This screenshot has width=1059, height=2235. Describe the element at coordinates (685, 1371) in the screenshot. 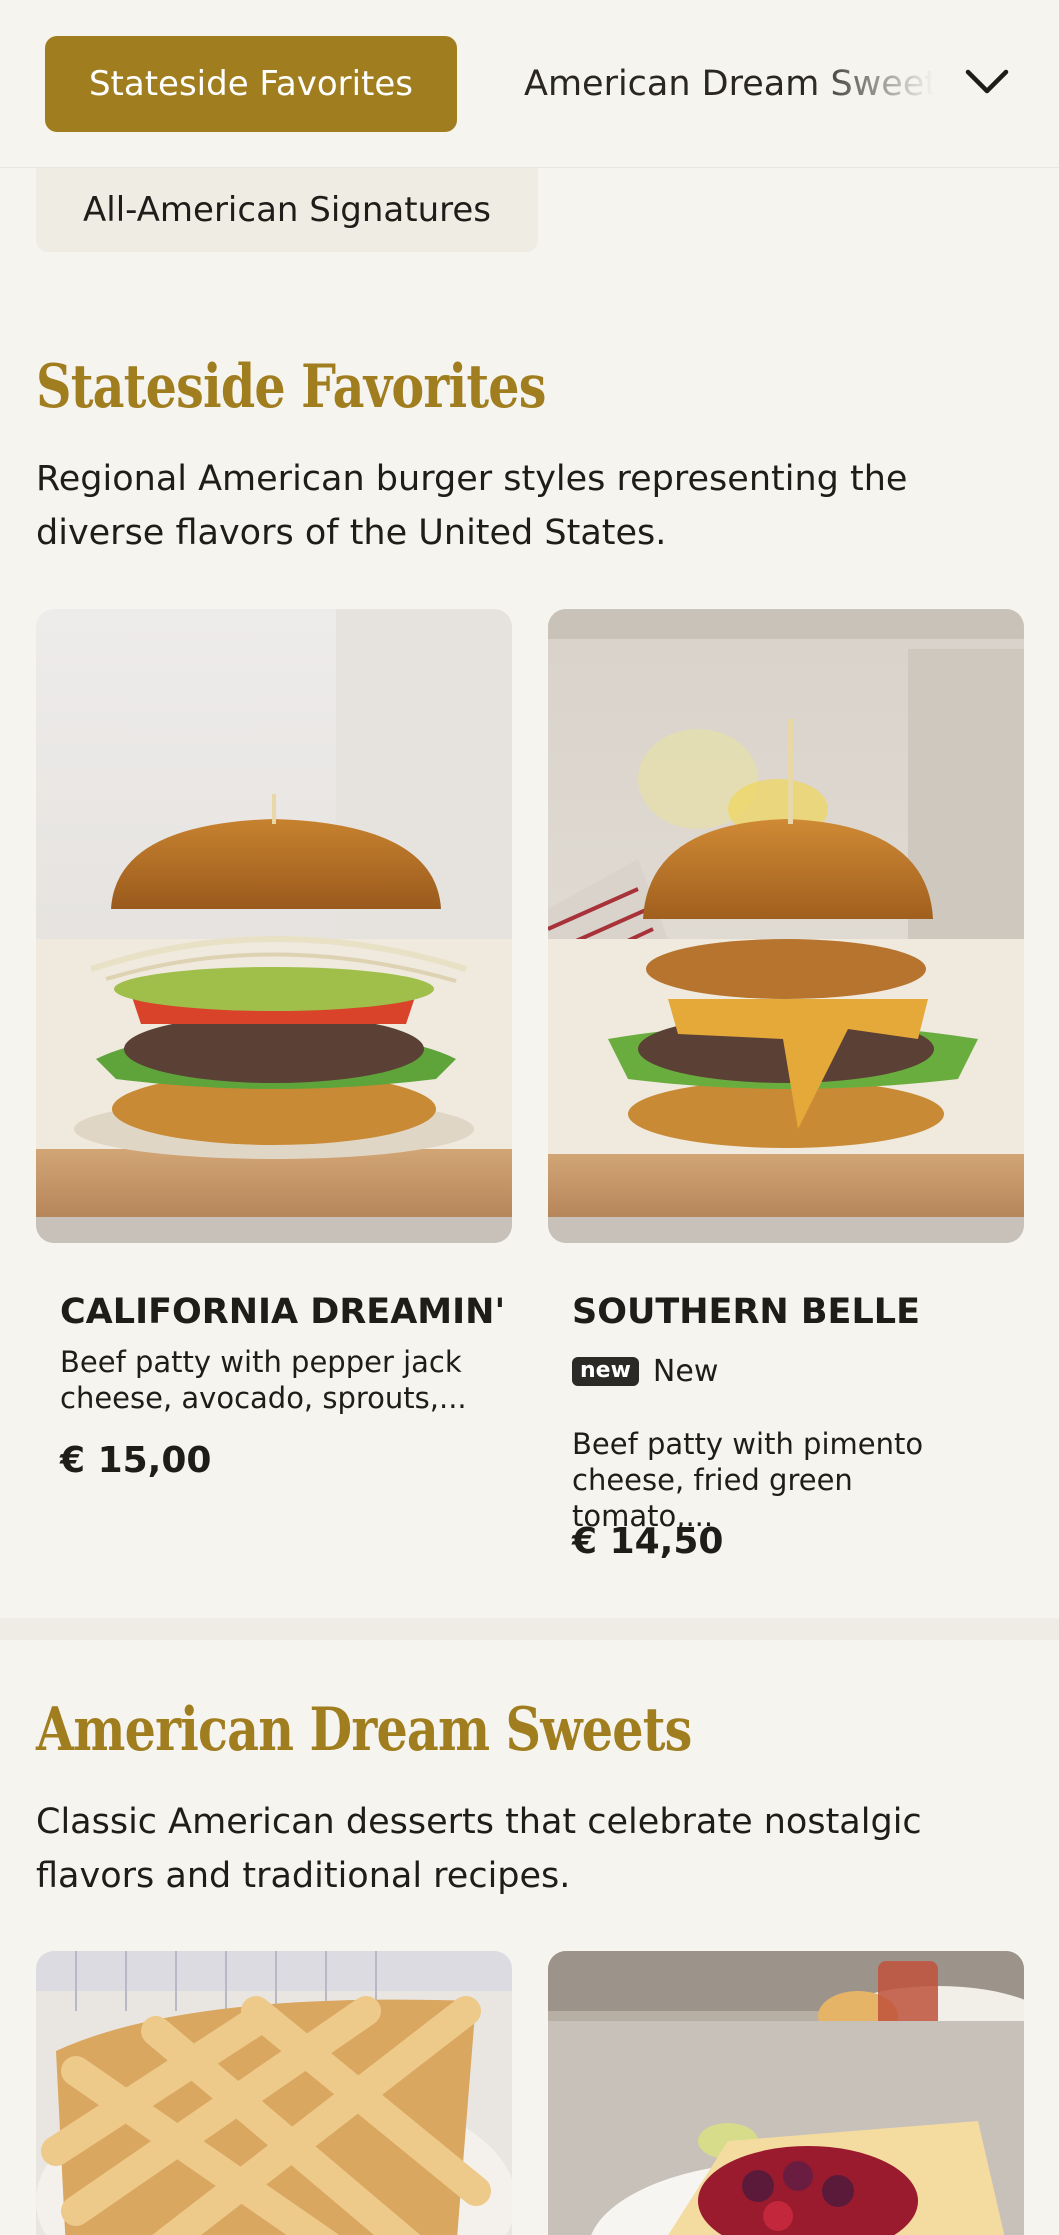

I see `new-badge-label: New` at that location.